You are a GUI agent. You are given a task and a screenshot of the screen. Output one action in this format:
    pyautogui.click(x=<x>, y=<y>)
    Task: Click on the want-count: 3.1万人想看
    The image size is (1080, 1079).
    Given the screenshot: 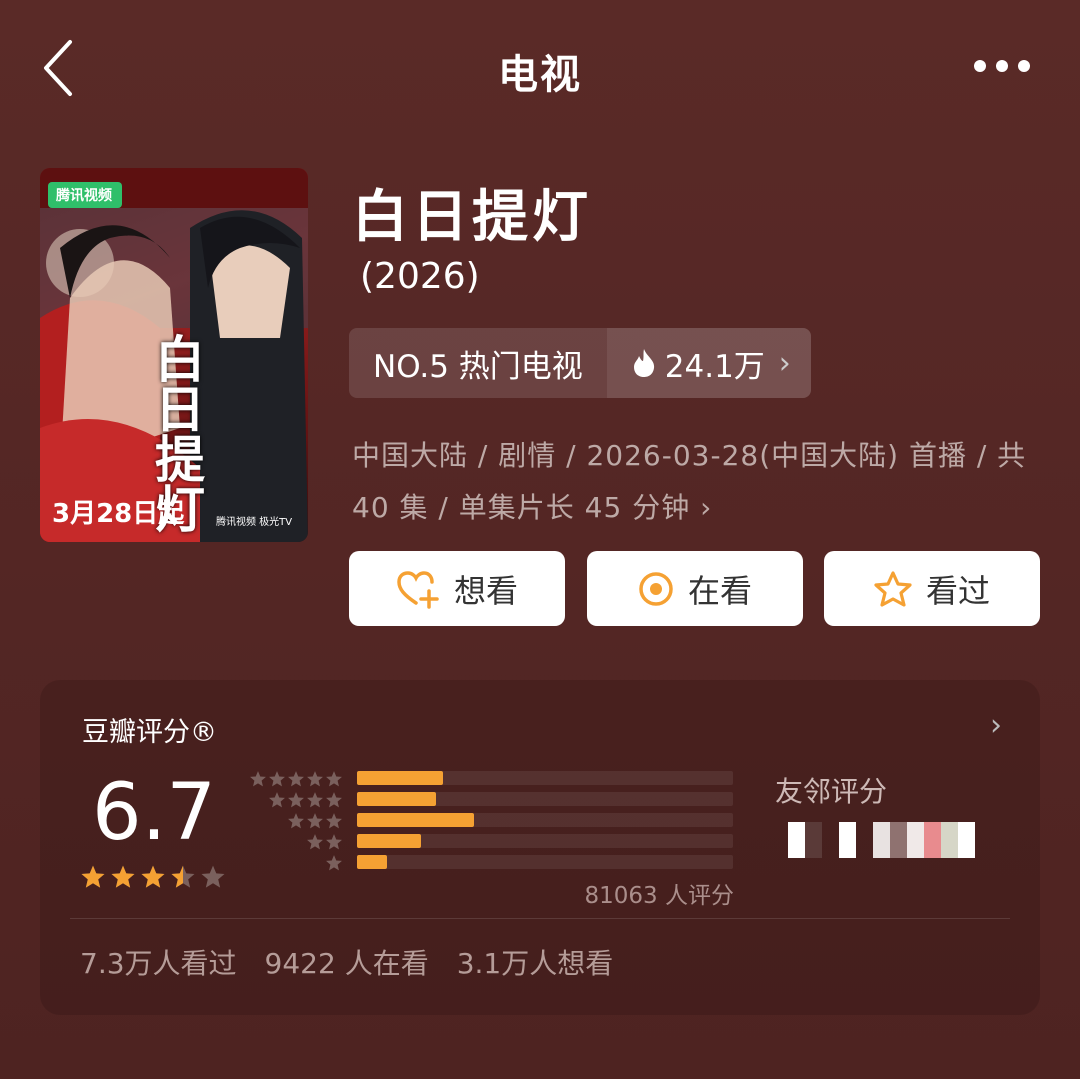 What is the action you would take?
    pyautogui.click(x=535, y=963)
    